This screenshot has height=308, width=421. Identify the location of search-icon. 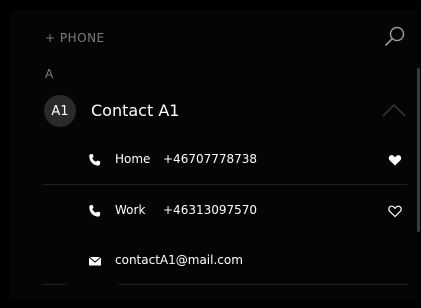
(395, 36).